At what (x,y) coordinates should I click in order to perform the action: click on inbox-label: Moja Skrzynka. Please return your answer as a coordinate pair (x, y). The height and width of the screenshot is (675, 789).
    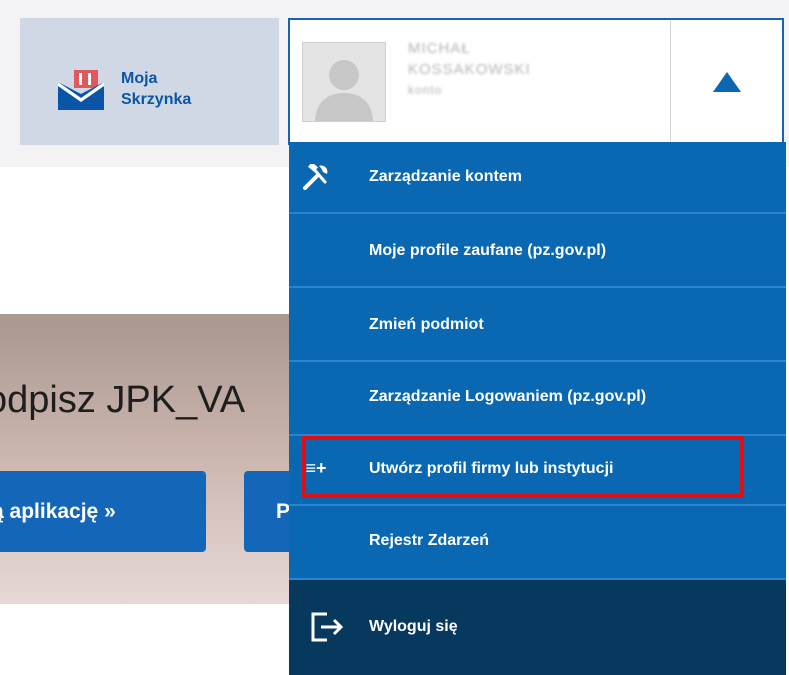
    Looking at the image, I should click on (156, 89).